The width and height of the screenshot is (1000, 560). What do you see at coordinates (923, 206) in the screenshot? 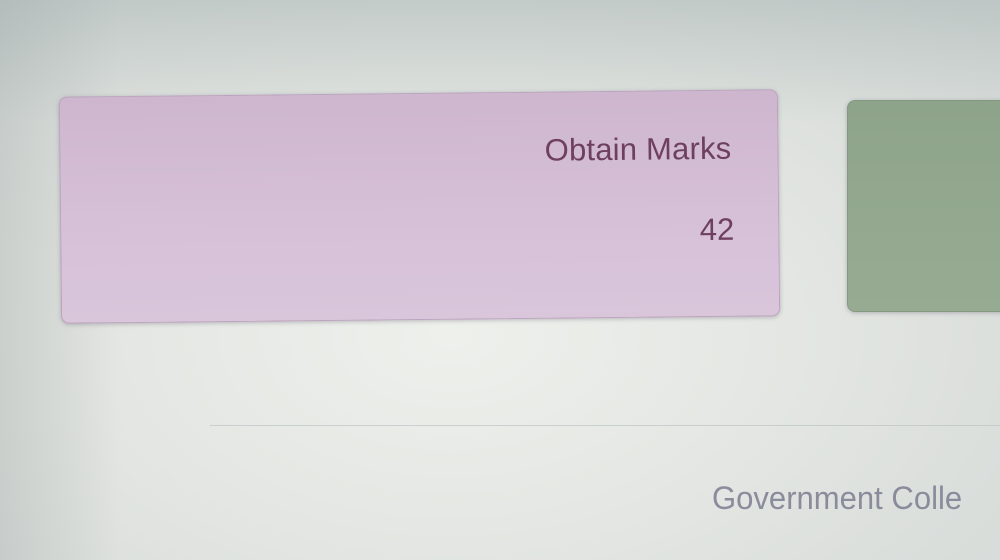
I see `next-stat-card` at bounding box center [923, 206].